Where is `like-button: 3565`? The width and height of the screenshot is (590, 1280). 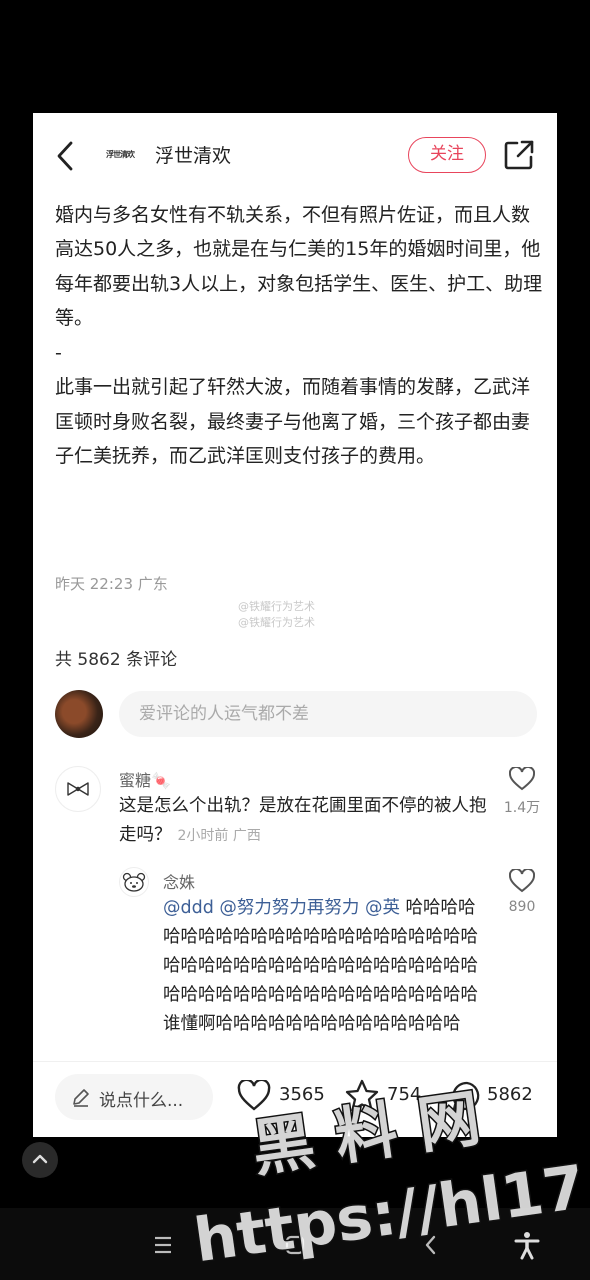
like-button: 3565 is located at coordinates (283, 1097).